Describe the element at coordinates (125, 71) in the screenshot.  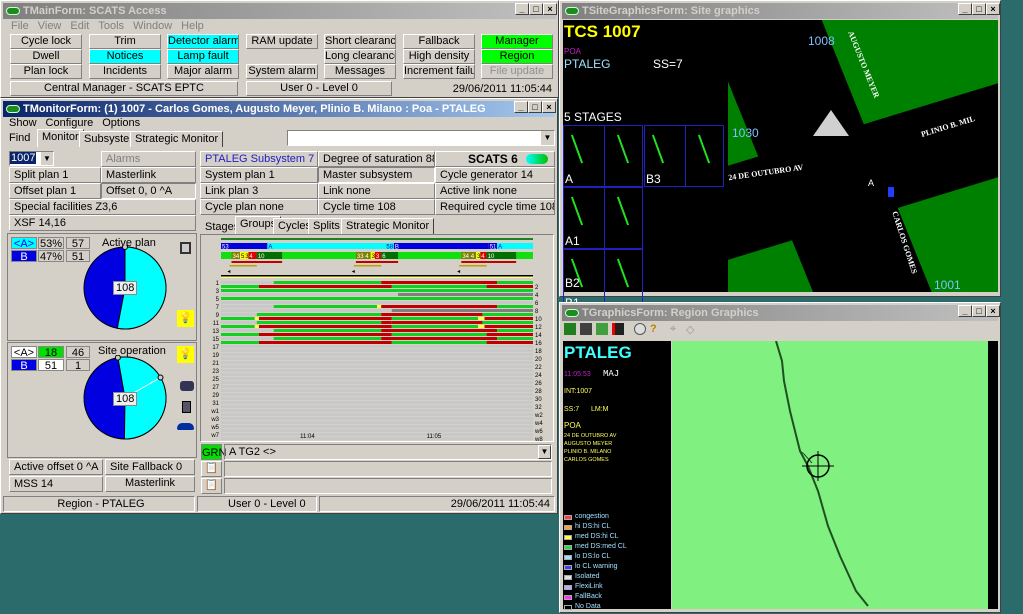
I see `status-button-incidents: Incidents` at that location.